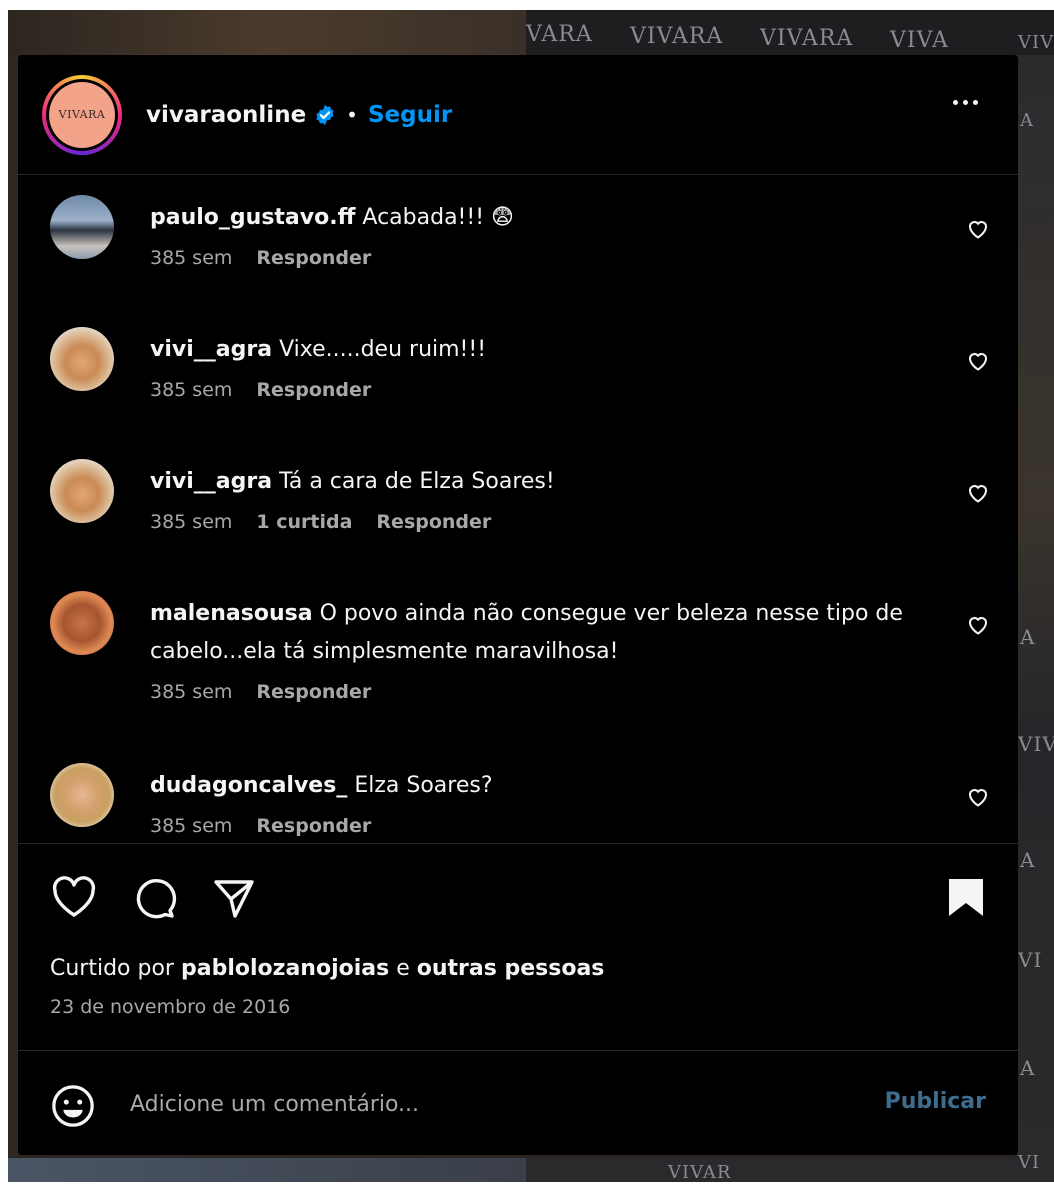 The width and height of the screenshot is (1054, 1185). I want to click on comment-username: malenasousa, so click(231, 613).